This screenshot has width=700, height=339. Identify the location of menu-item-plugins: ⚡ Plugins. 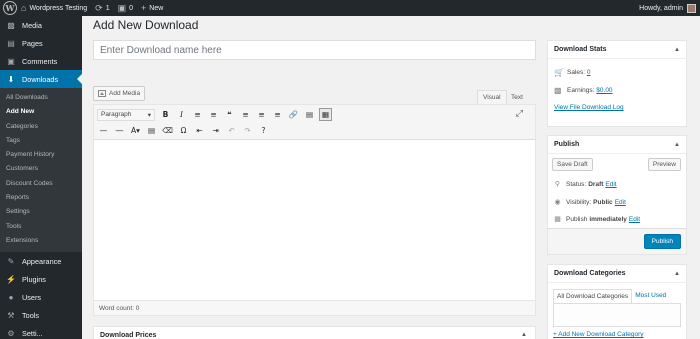
(41, 279).